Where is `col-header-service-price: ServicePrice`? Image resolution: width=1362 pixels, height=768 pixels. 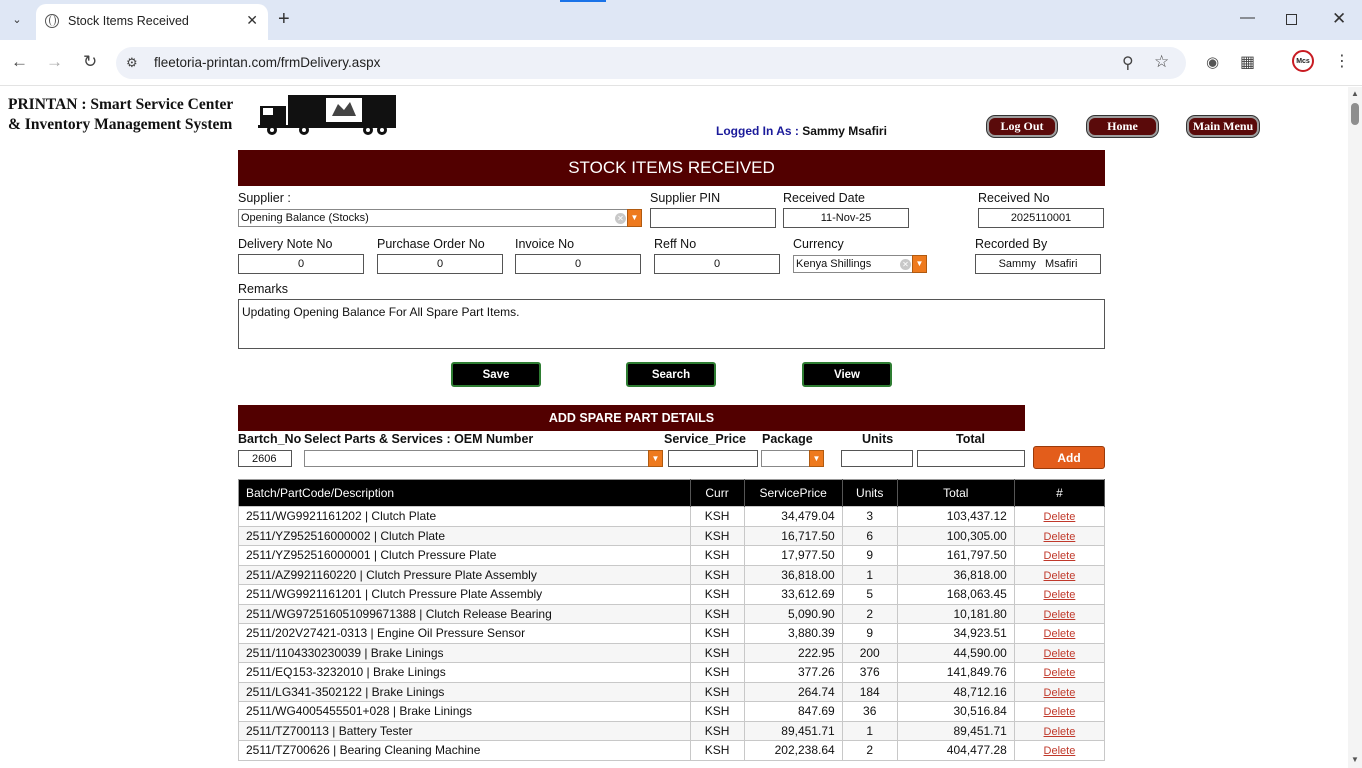 col-header-service-price: ServicePrice is located at coordinates (793, 493).